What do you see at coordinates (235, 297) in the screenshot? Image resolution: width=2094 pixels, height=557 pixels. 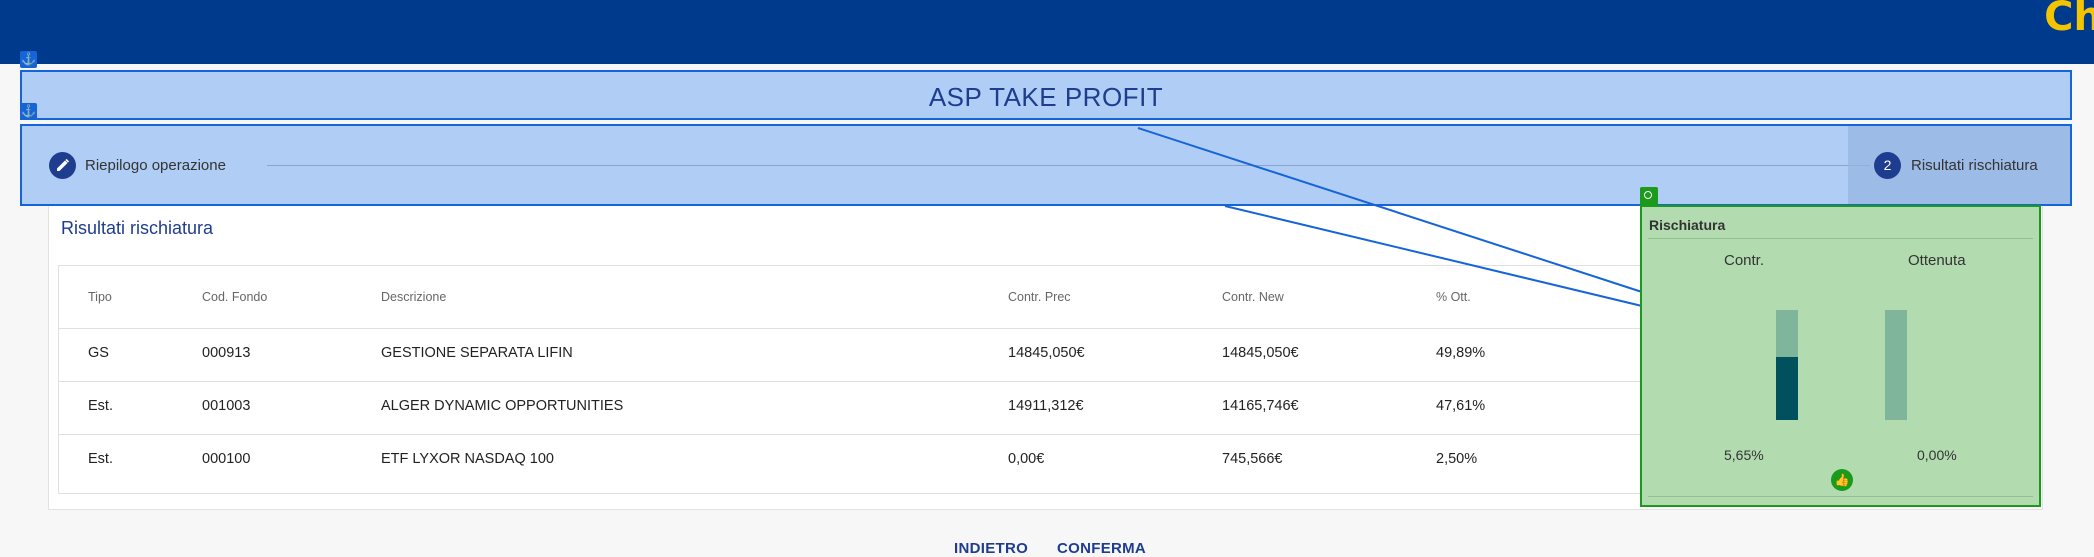 I see `col-header-cod-fondo: Cod. Fondo` at bounding box center [235, 297].